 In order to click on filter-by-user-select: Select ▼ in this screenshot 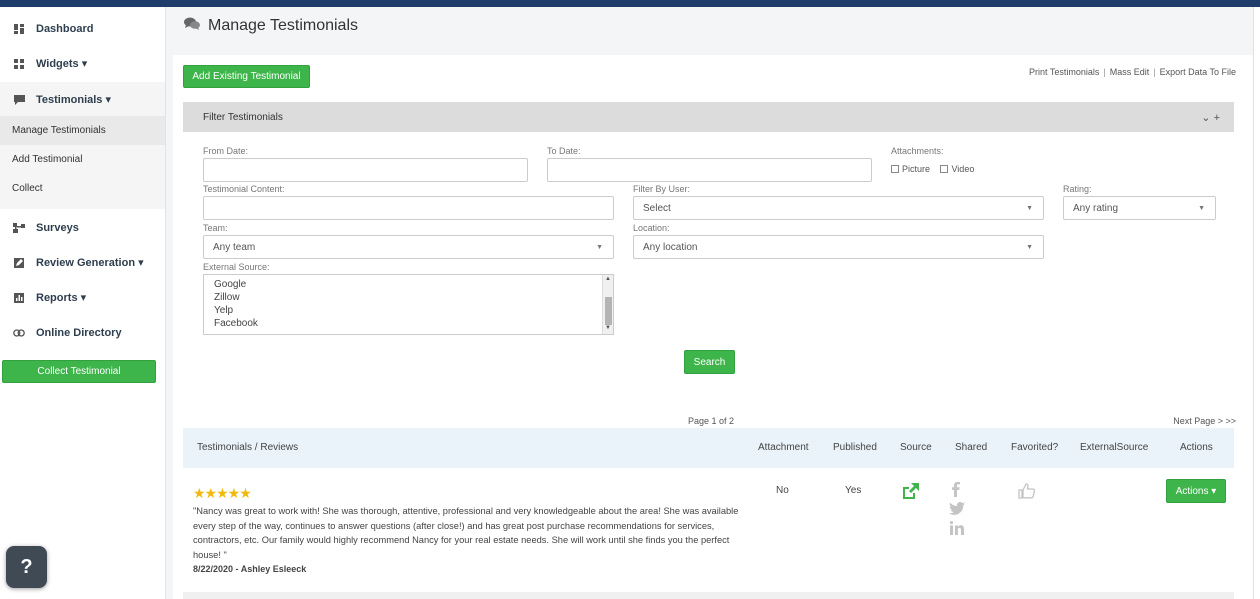, I will do `click(838, 208)`.